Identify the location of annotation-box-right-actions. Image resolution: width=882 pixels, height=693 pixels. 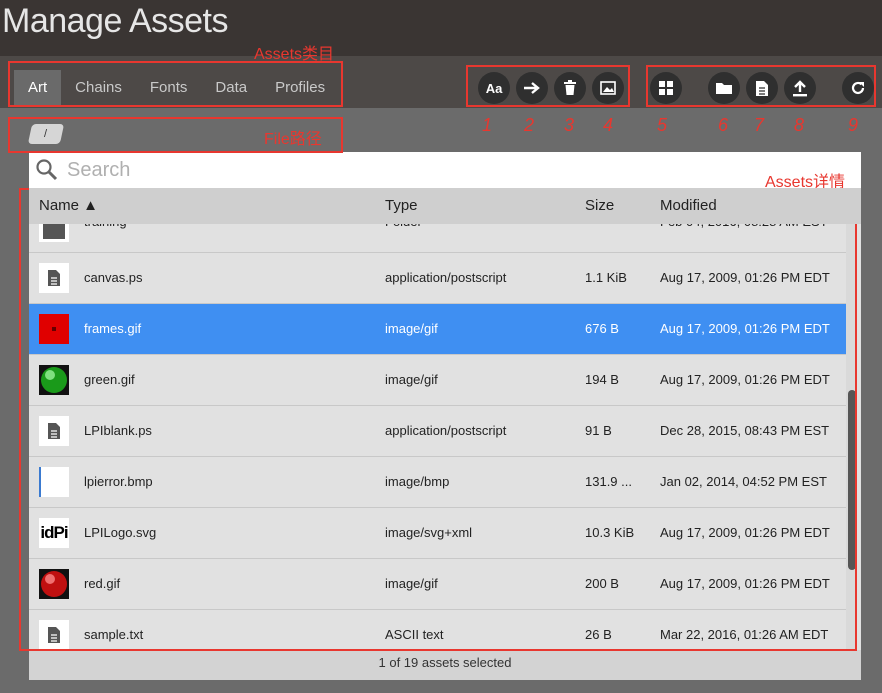
(761, 86).